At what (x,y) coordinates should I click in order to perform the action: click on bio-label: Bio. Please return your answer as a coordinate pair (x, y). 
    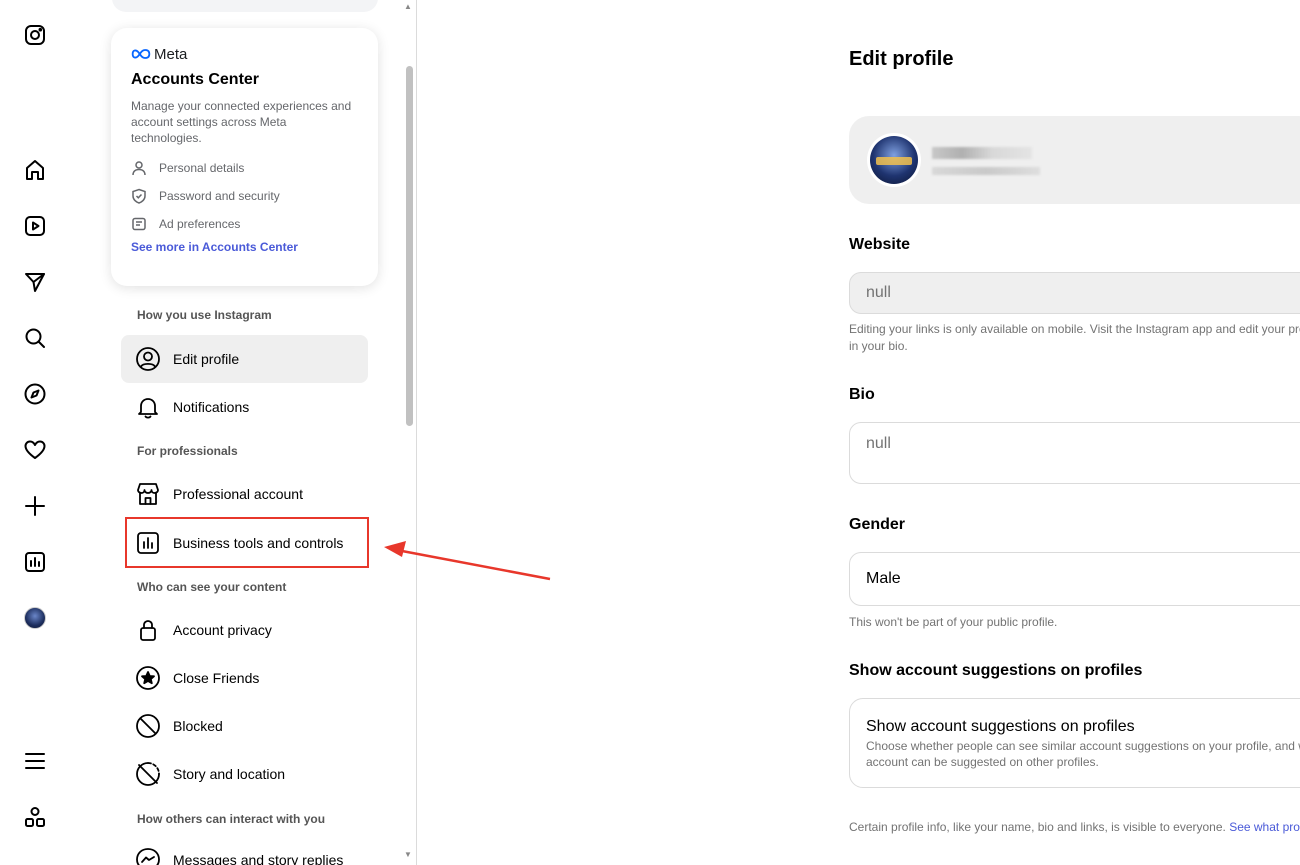
    Looking at the image, I should click on (862, 394).